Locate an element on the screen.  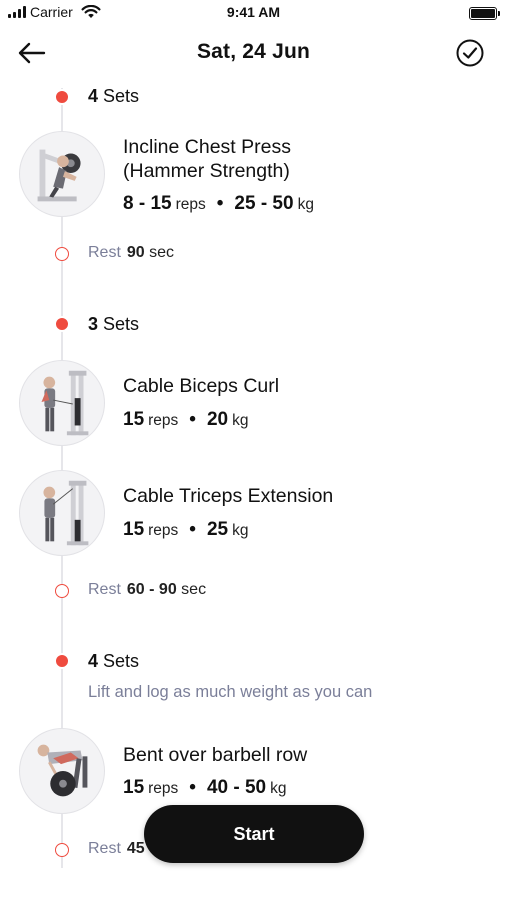
sets-label: 3 Sets is located at coordinates (113, 324).